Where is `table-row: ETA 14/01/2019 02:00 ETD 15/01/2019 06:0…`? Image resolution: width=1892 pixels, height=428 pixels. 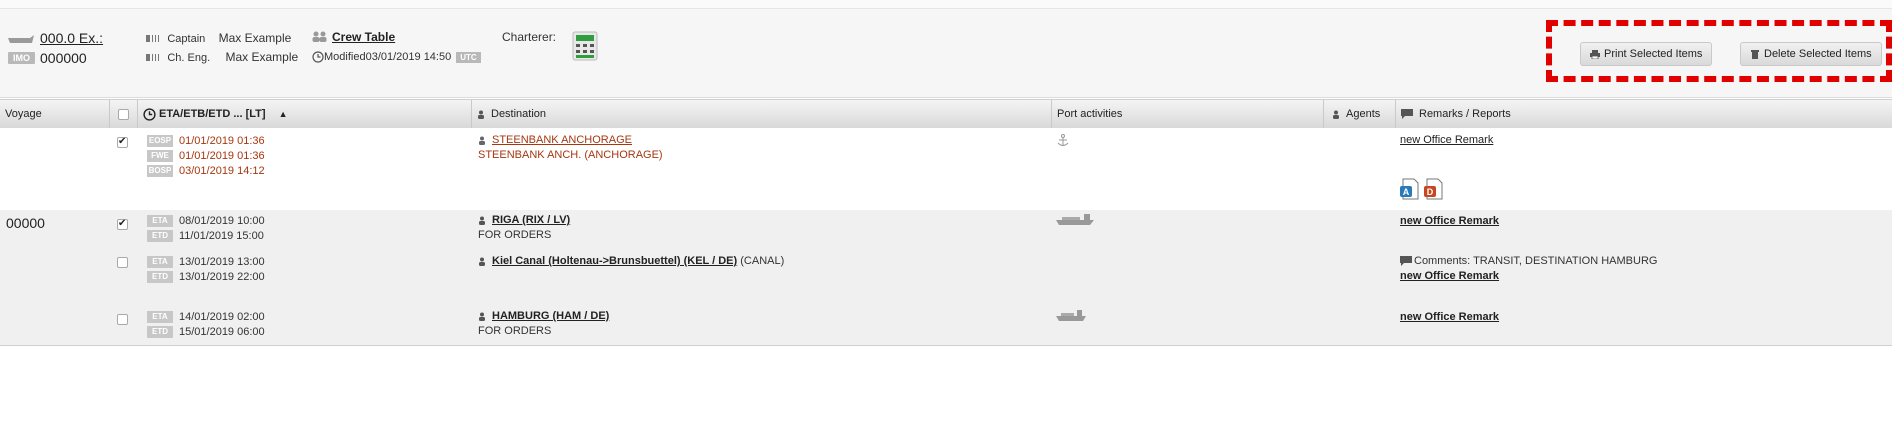 table-row: ETA 14/01/2019 02:00 ETD 15/01/2019 06:0… is located at coordinates (946, 319).